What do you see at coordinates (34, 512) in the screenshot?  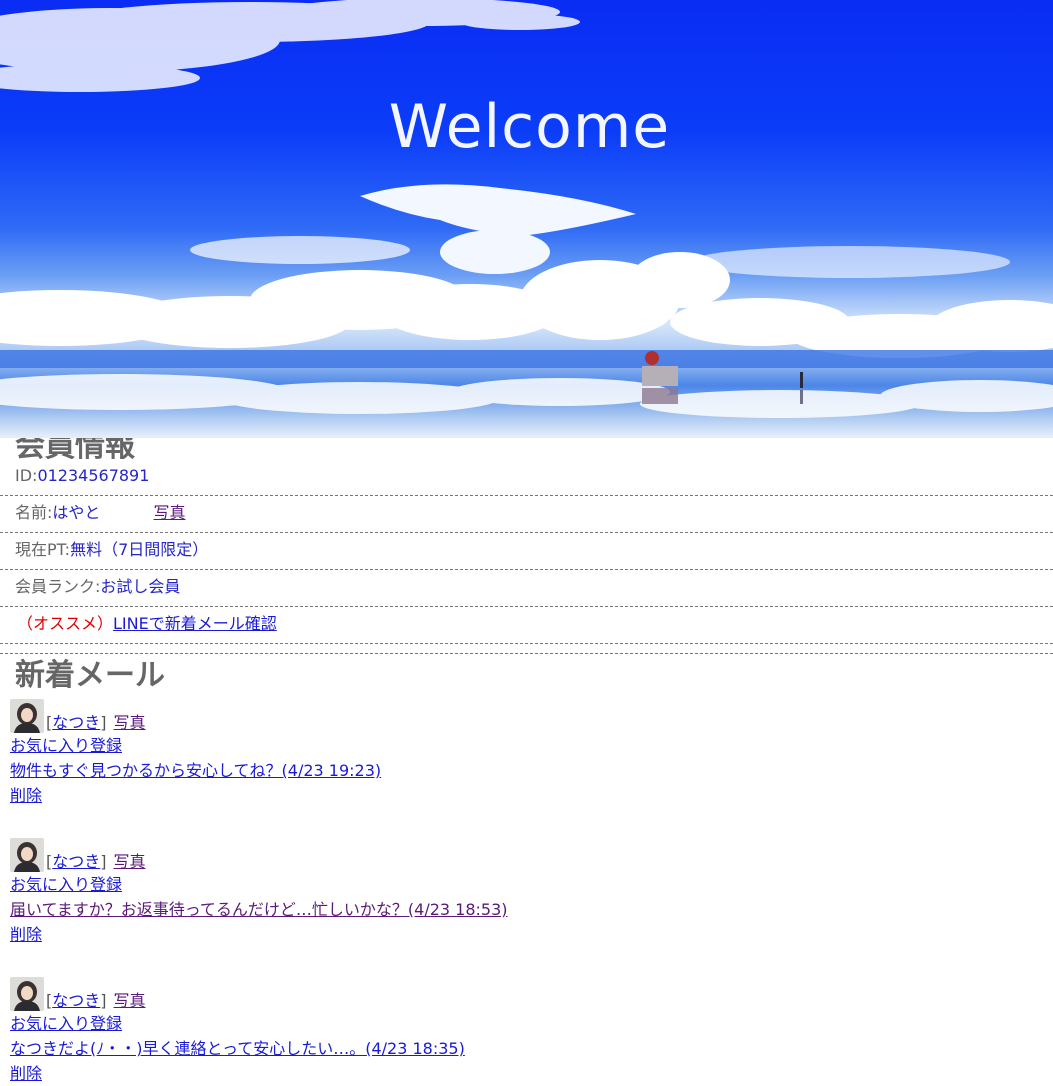 I see `member-name-label: 名前:` at bounding box center [34, 512].